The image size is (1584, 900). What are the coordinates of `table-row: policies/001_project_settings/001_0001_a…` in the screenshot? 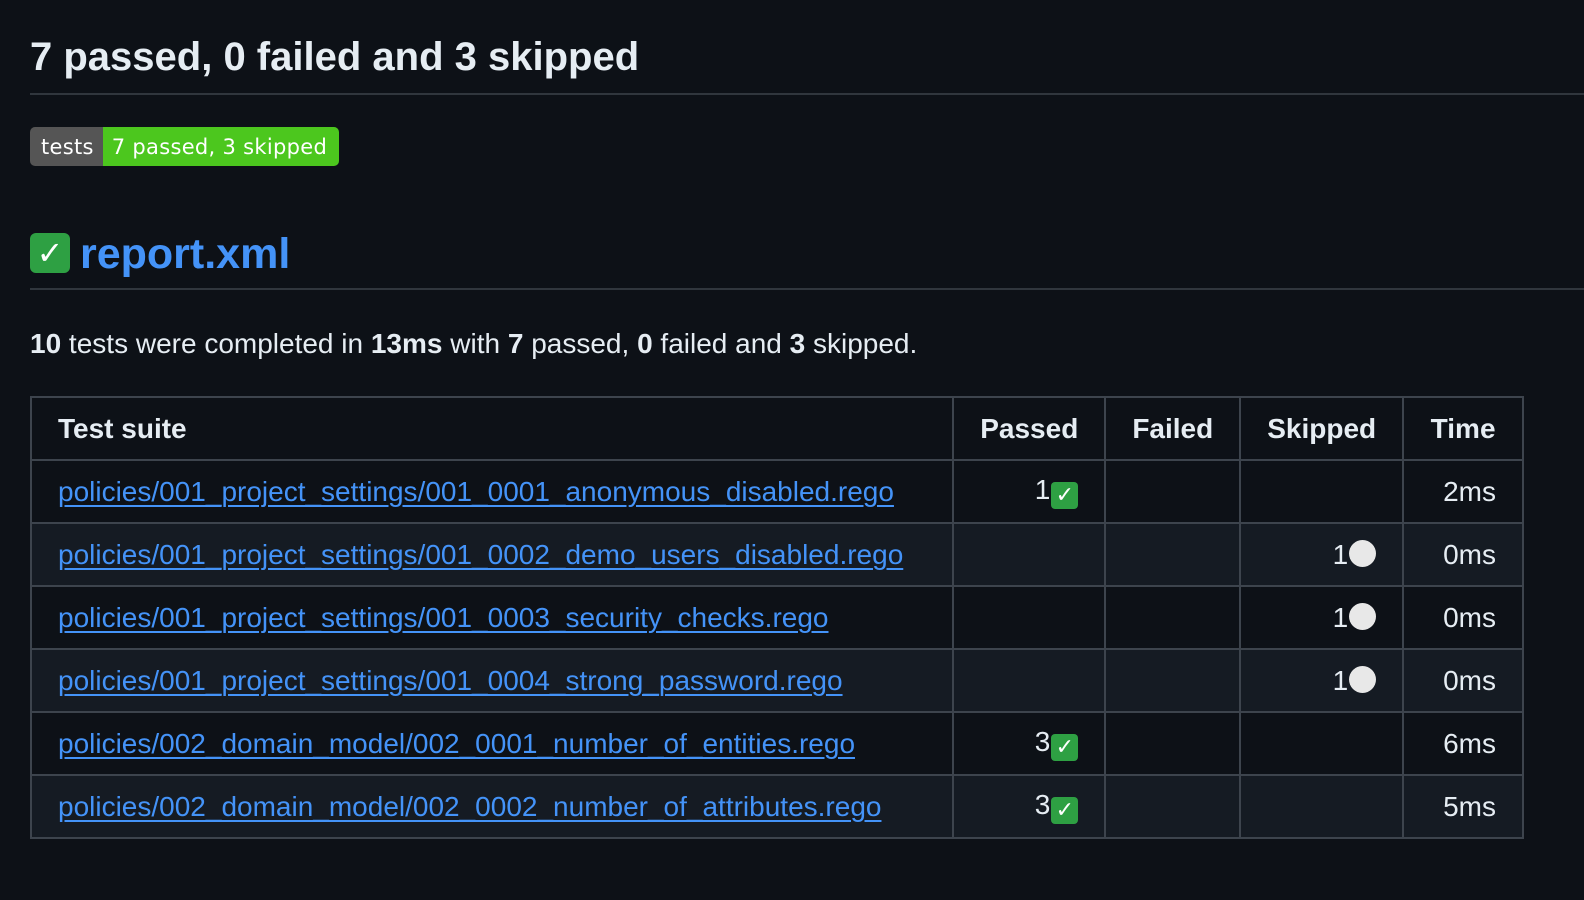 It's located at (776, 491).